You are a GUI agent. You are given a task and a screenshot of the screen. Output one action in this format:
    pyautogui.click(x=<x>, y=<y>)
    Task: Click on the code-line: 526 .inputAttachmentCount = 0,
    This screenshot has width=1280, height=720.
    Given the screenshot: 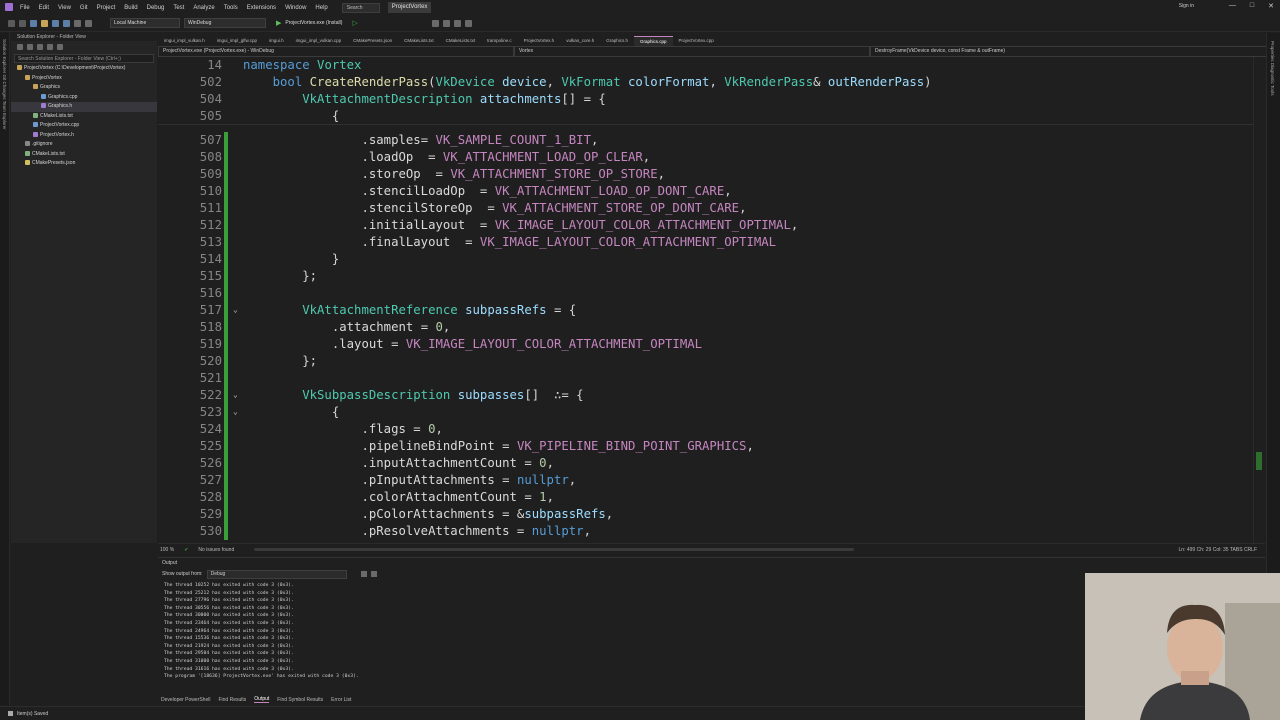 What is the action you would take?
    pyautogui.click(x=705, y=463)
    